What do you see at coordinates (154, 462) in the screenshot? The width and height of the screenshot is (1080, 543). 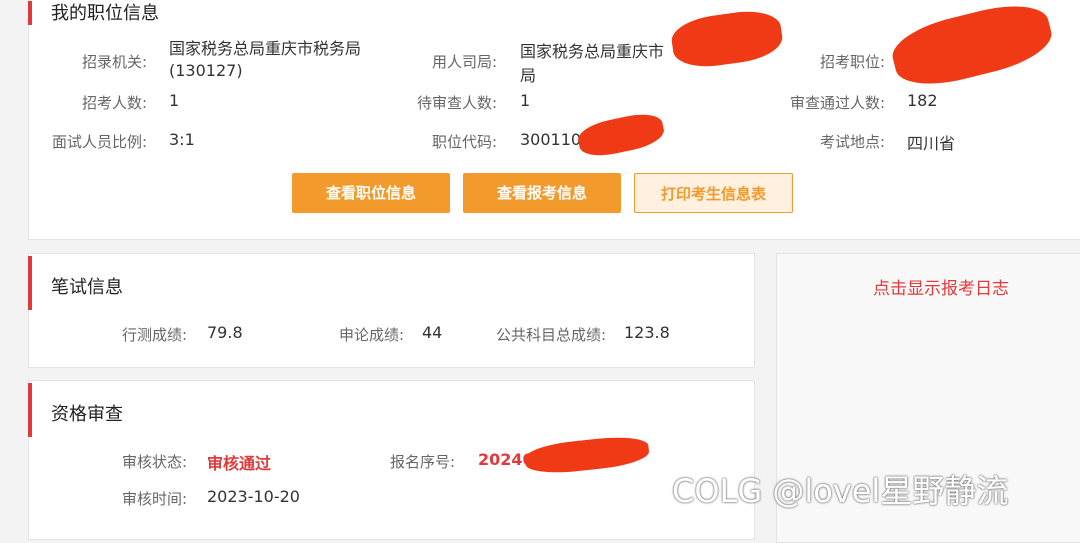 I see `status-label: 审核状态:` at bounding box center [154, 462].